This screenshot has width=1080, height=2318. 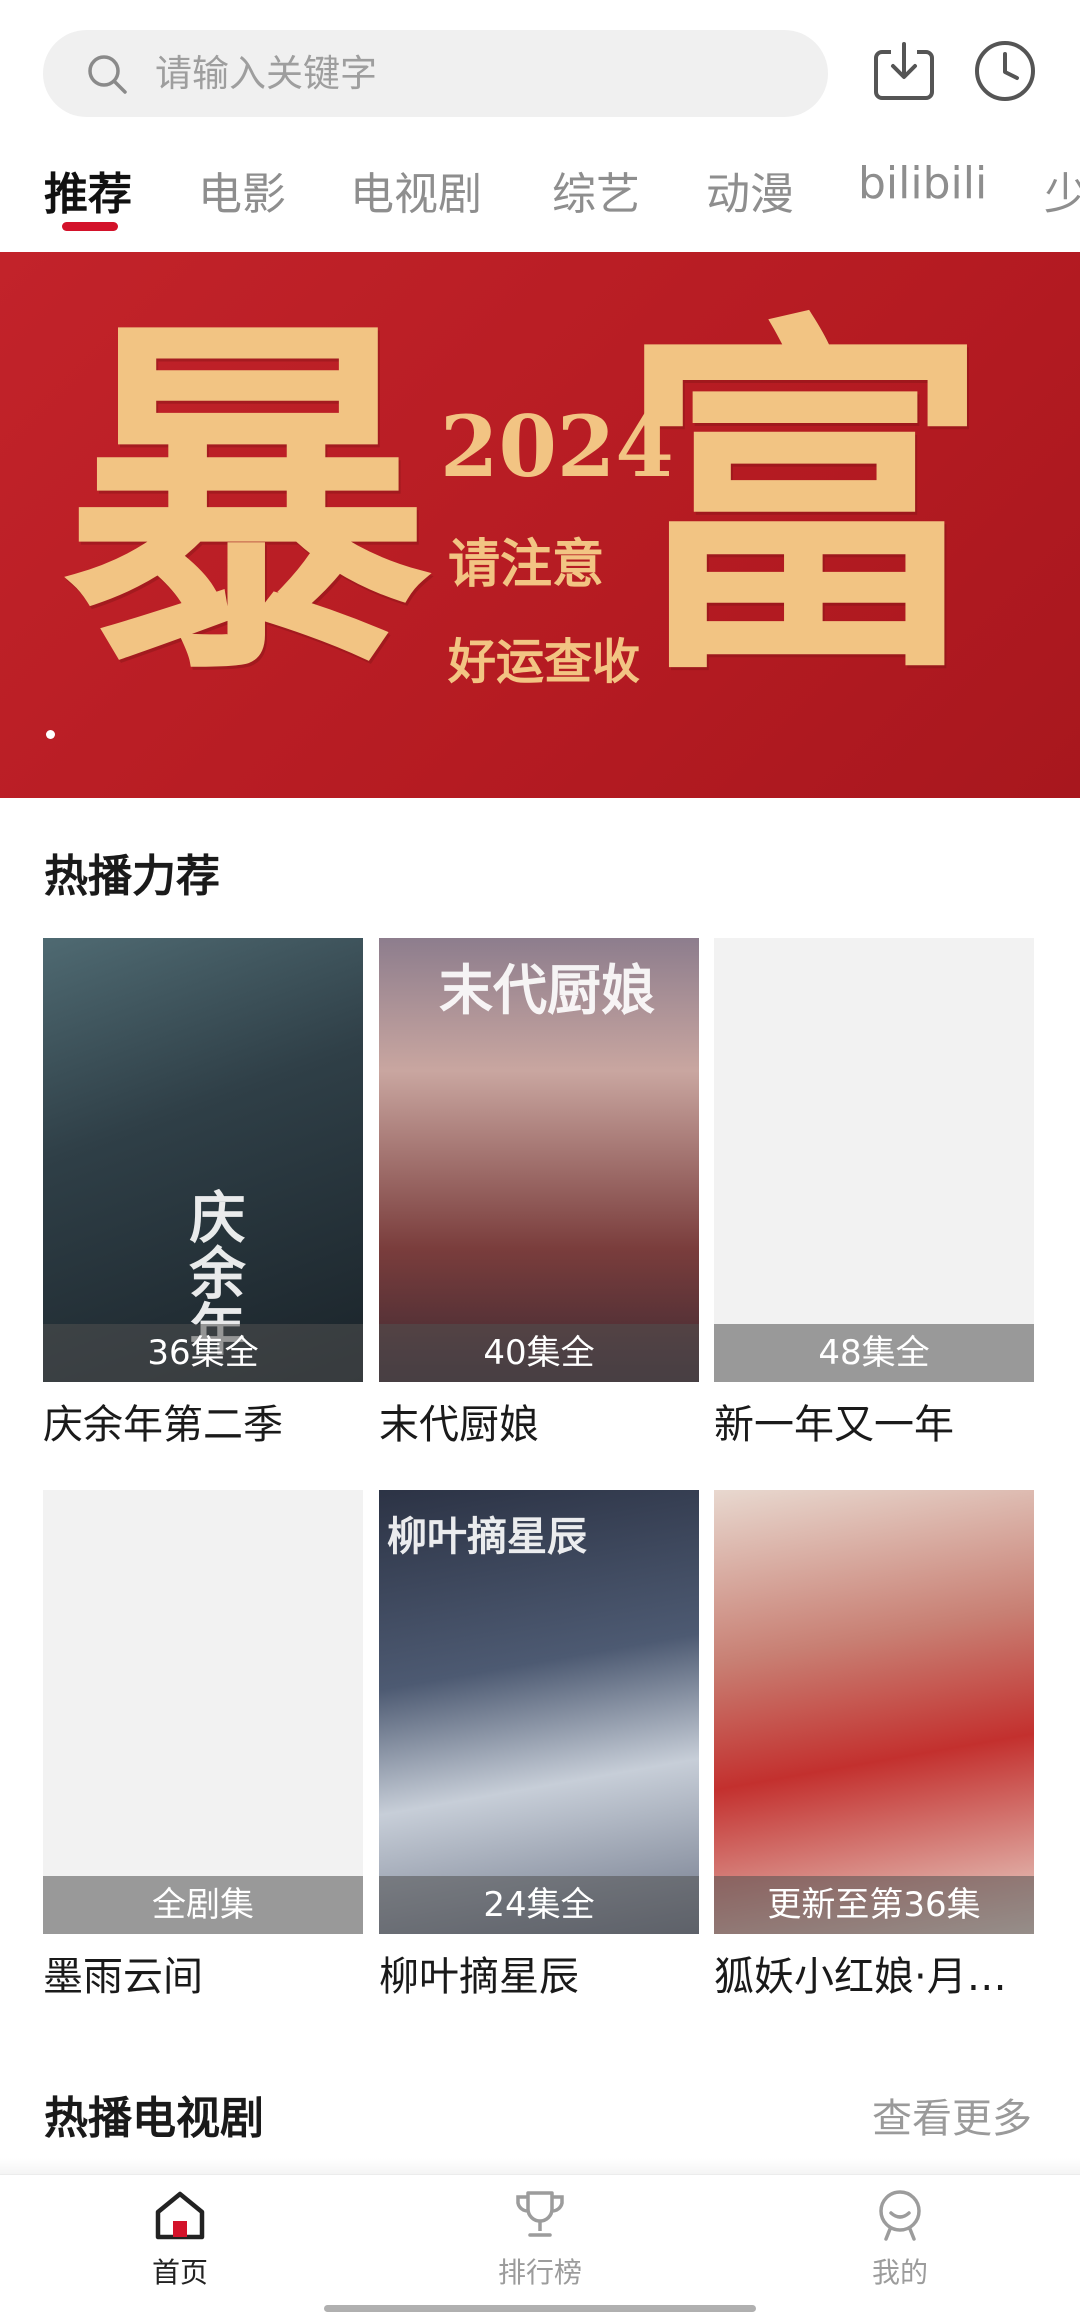 I want to click on video-card: 全剧集 墨雨云间, so click(x=203, y=1746).